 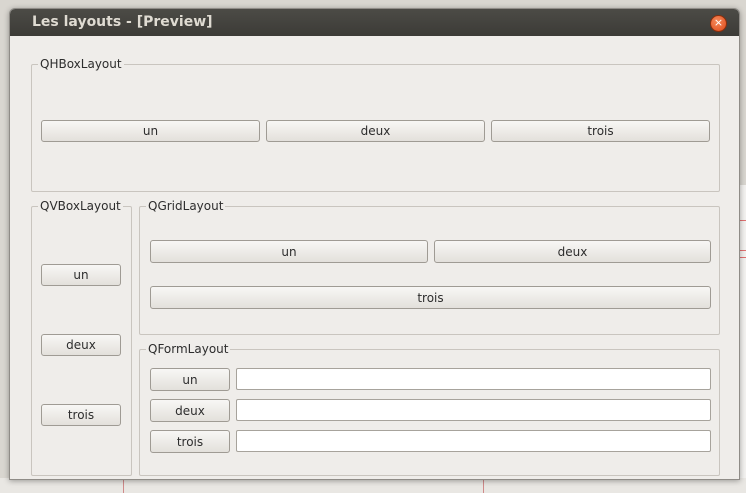 What do you see at coordinates (430, 297) in the screenshot?
I see `grid-button-trois: trois` at bounding box center [430, 297].